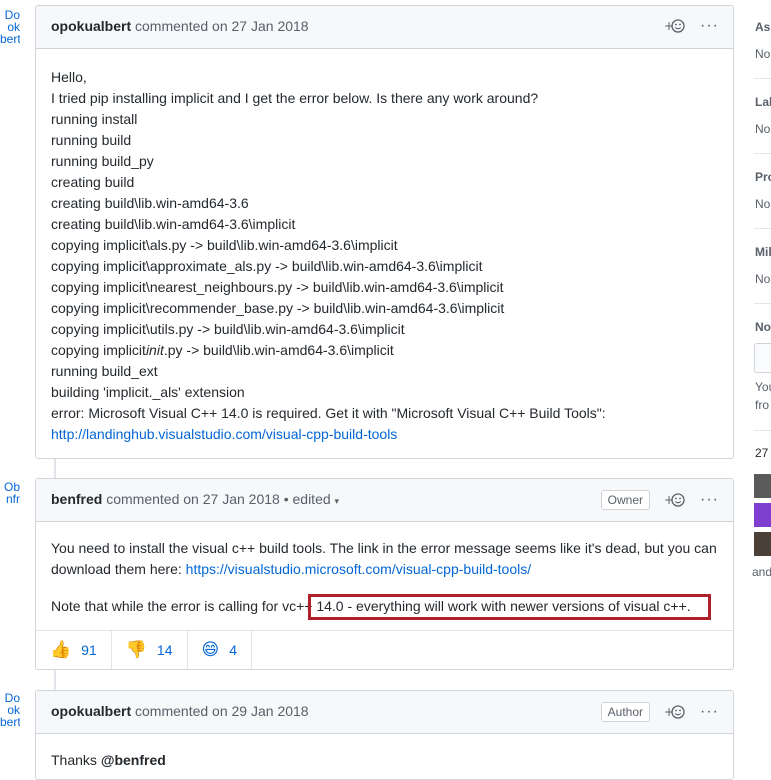 Image resolution: width=771 pixels, height=780 pixels. I want to click on body-line: Hello,, so click(69, 77).